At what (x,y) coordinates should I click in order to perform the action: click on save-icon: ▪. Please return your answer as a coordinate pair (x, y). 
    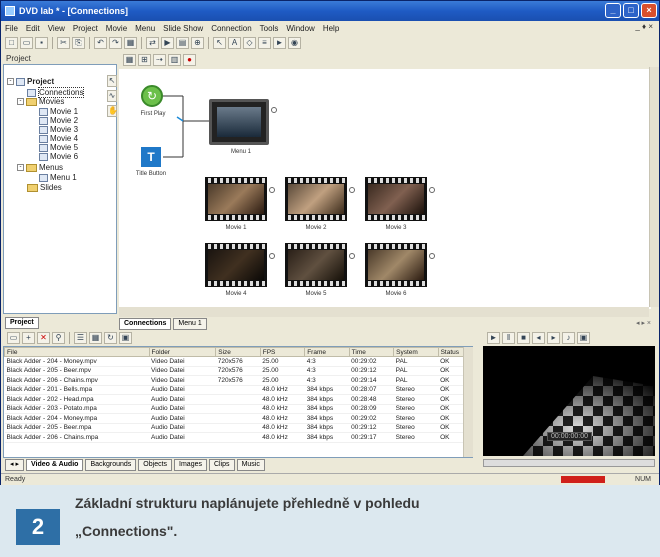
    Looking at the image, I should click on (41, 43).